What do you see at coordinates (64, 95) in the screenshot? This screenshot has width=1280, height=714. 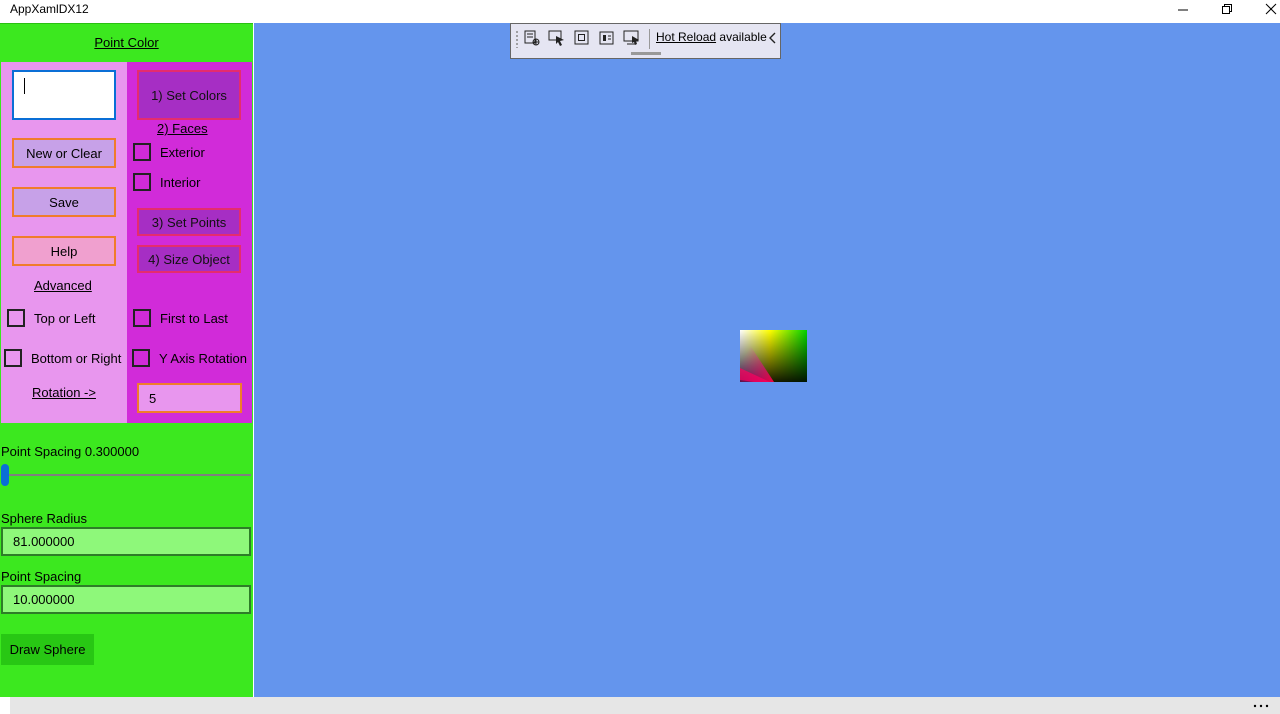 I see `color-text-input` at bounding box center [64, 95].